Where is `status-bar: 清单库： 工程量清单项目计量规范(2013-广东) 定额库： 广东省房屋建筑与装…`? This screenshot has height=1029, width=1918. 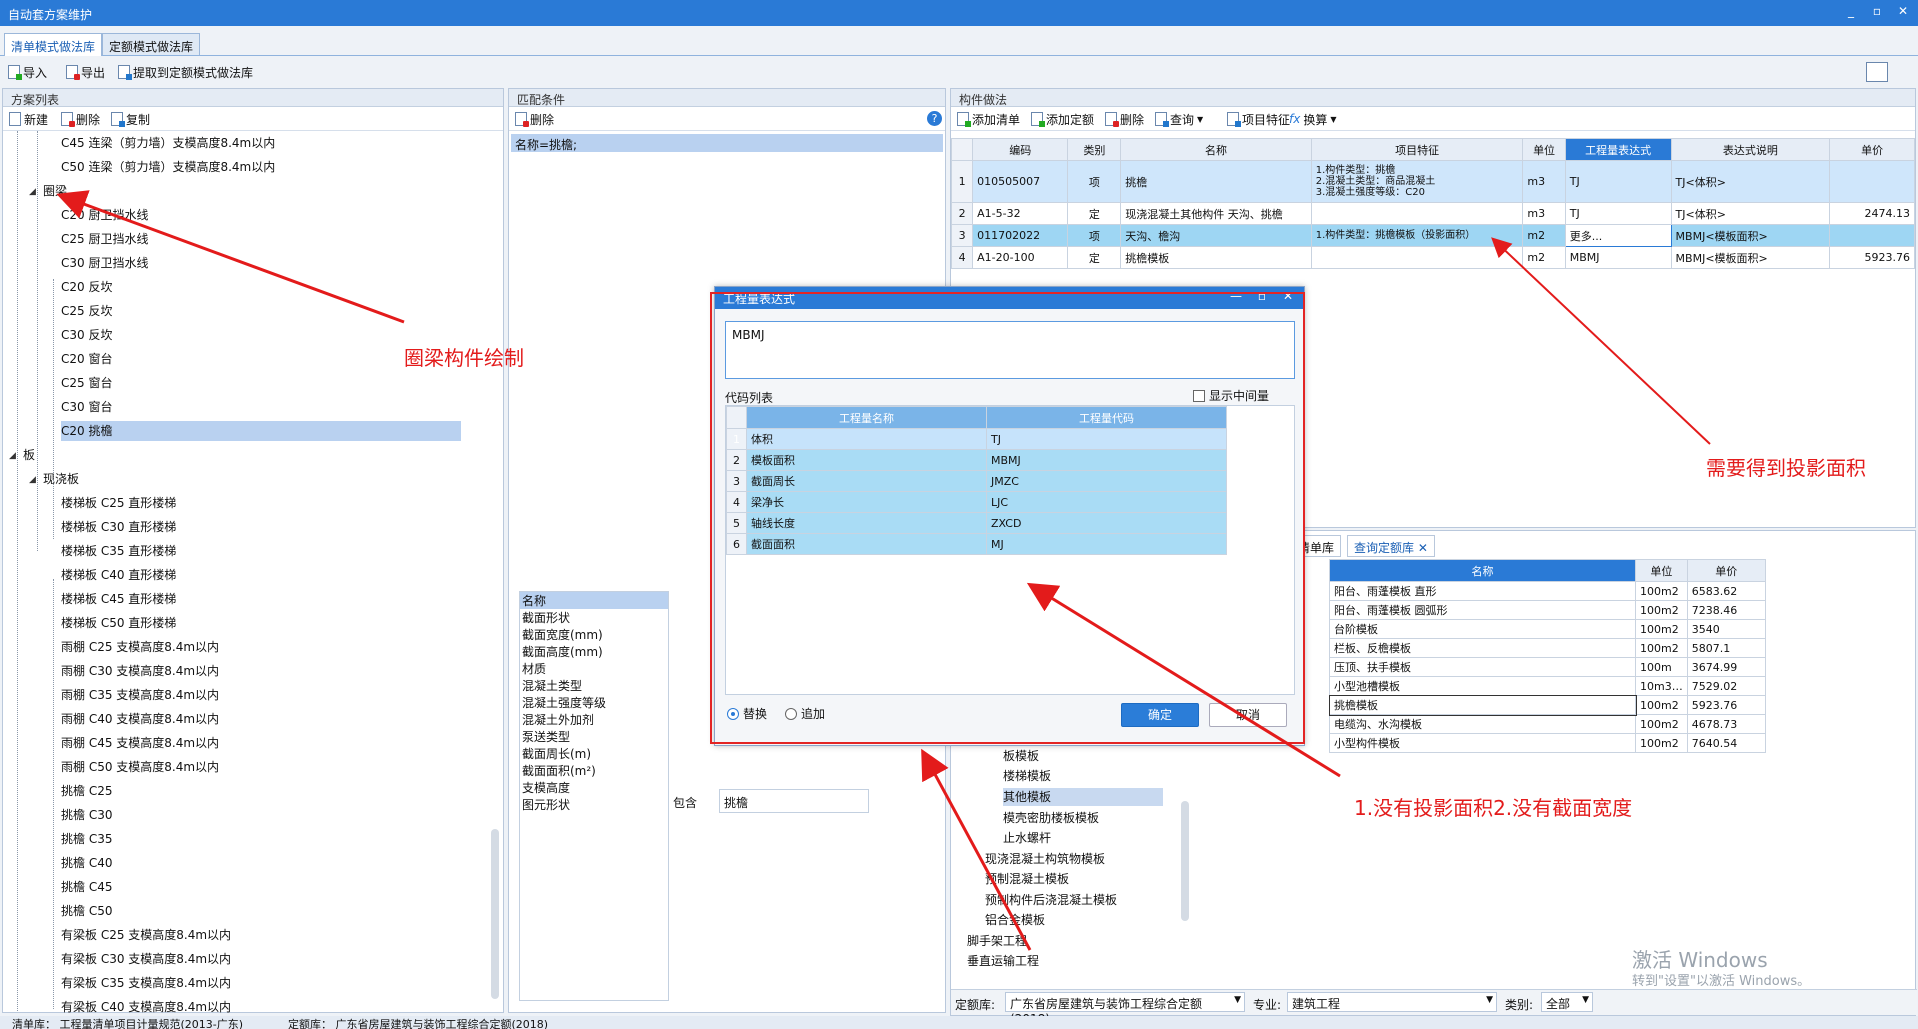 status-bar: 清单库： 工程量清单项目计量规范(2013-广东) 定额库： 广东省房屋建筑与装… is located at coordinates (959, 1022).